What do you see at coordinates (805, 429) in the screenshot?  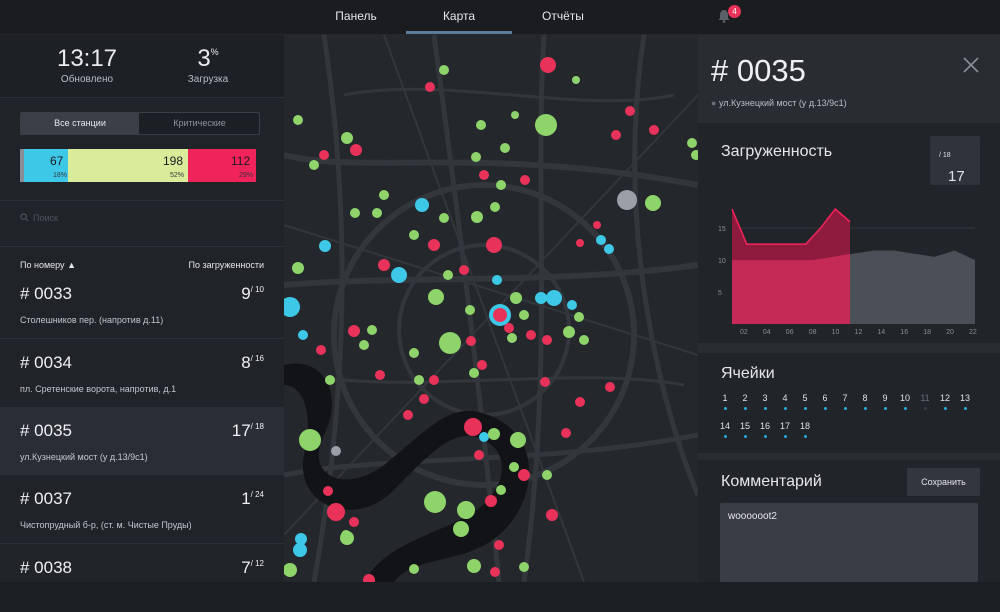 I see `cell-item: 18` at bounding box center [805, 429].